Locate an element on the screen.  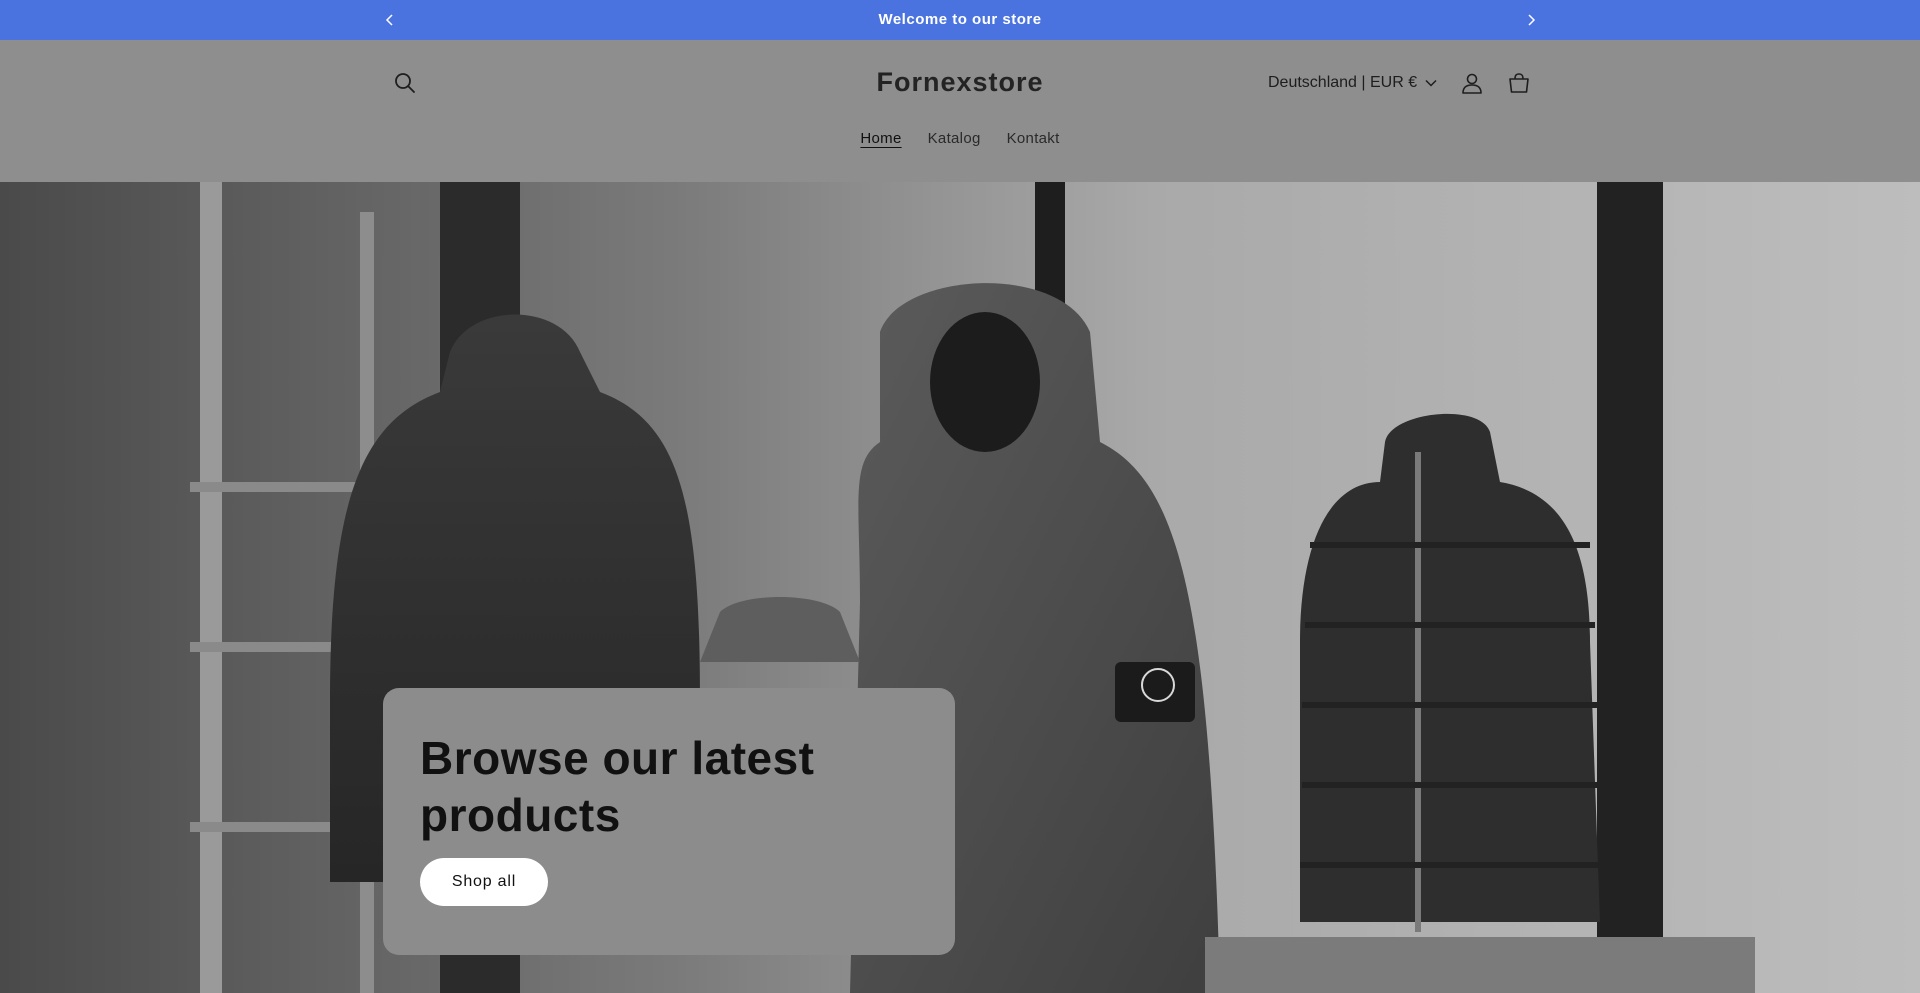
country-selector: Deutschland | EUR € is located at coordinates (1352, 83).